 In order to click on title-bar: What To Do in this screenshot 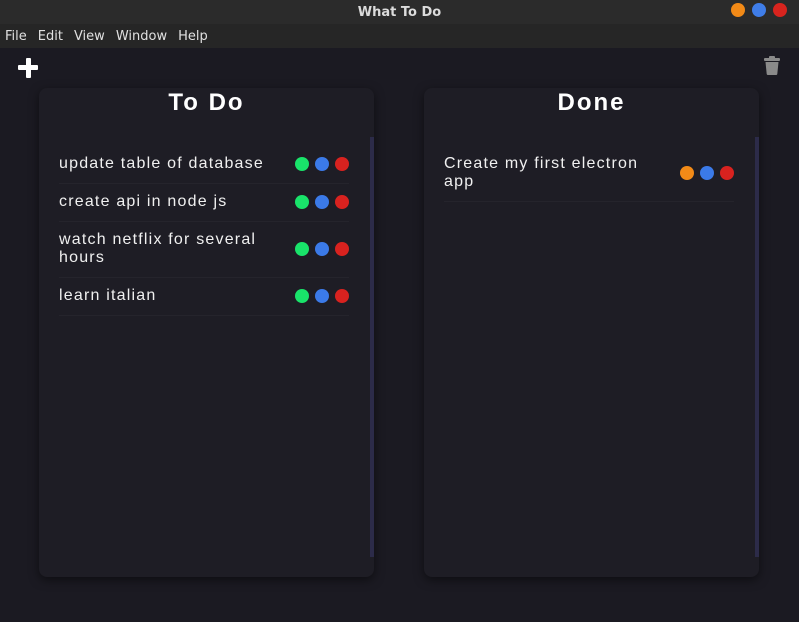, I will do `click(399, 12)`.